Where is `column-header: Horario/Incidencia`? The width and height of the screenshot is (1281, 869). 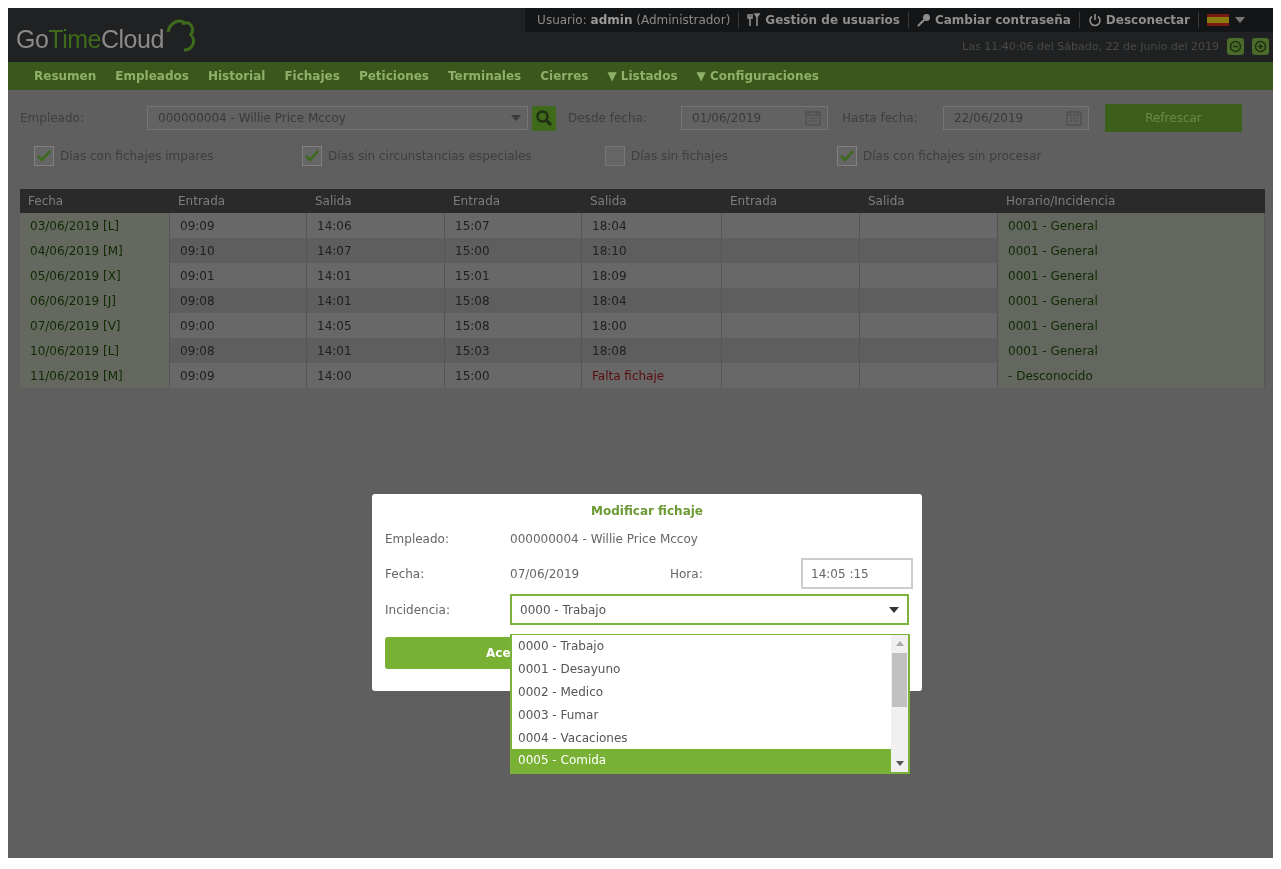 column-header: Horario/Incidencia is located at coordinates (1131, 201).